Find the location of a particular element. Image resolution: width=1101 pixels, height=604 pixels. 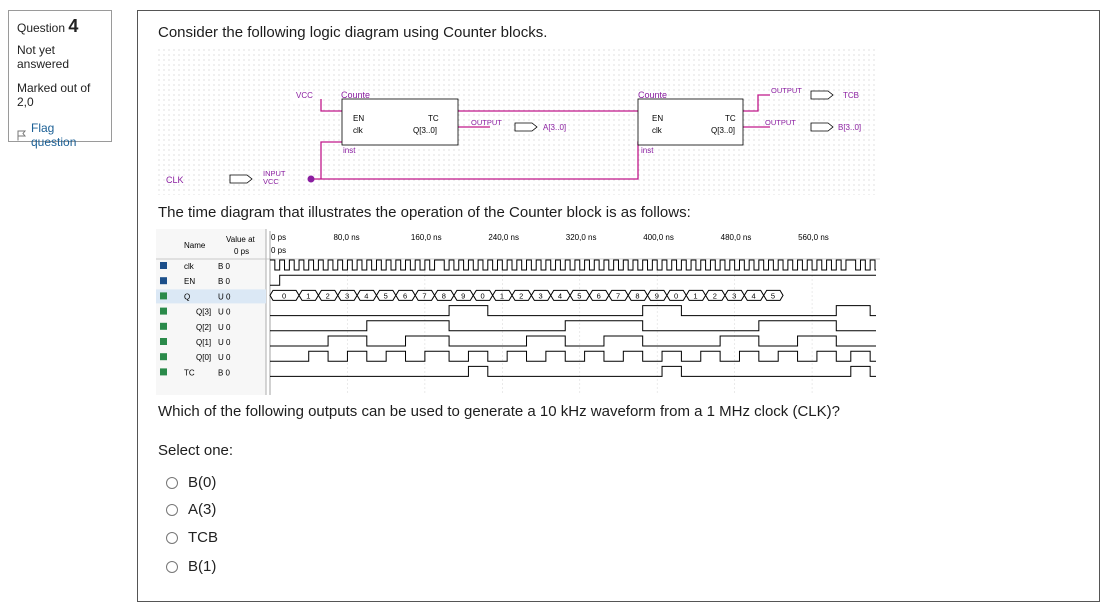

flag-icon is located at coordinates (22, 135).